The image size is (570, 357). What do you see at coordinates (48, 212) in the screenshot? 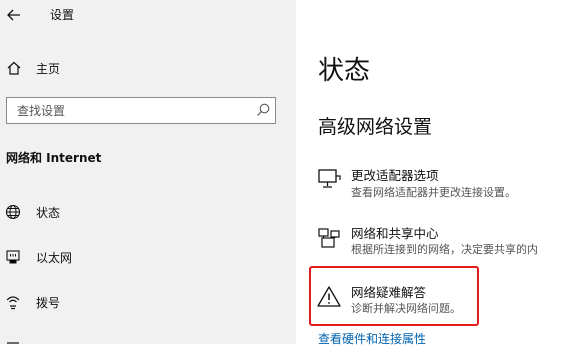
I see `sidebar-item-label: 状态` at bounding box center [48, 212].